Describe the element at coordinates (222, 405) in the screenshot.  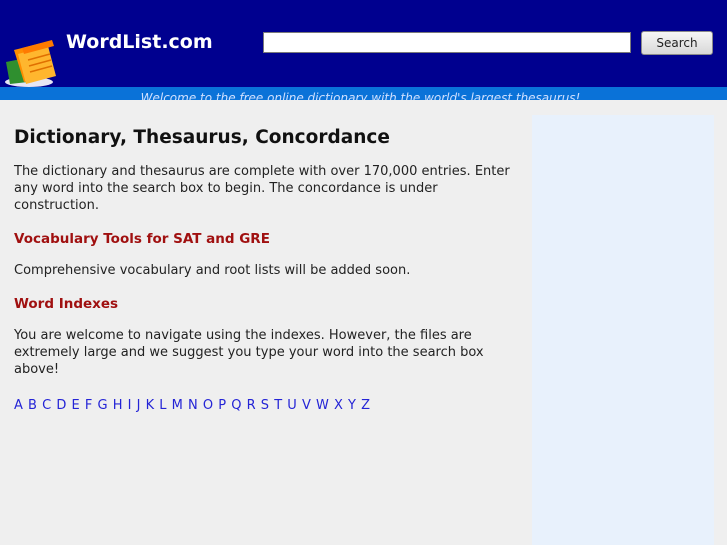
I see `index-letter-p: P` at that location.